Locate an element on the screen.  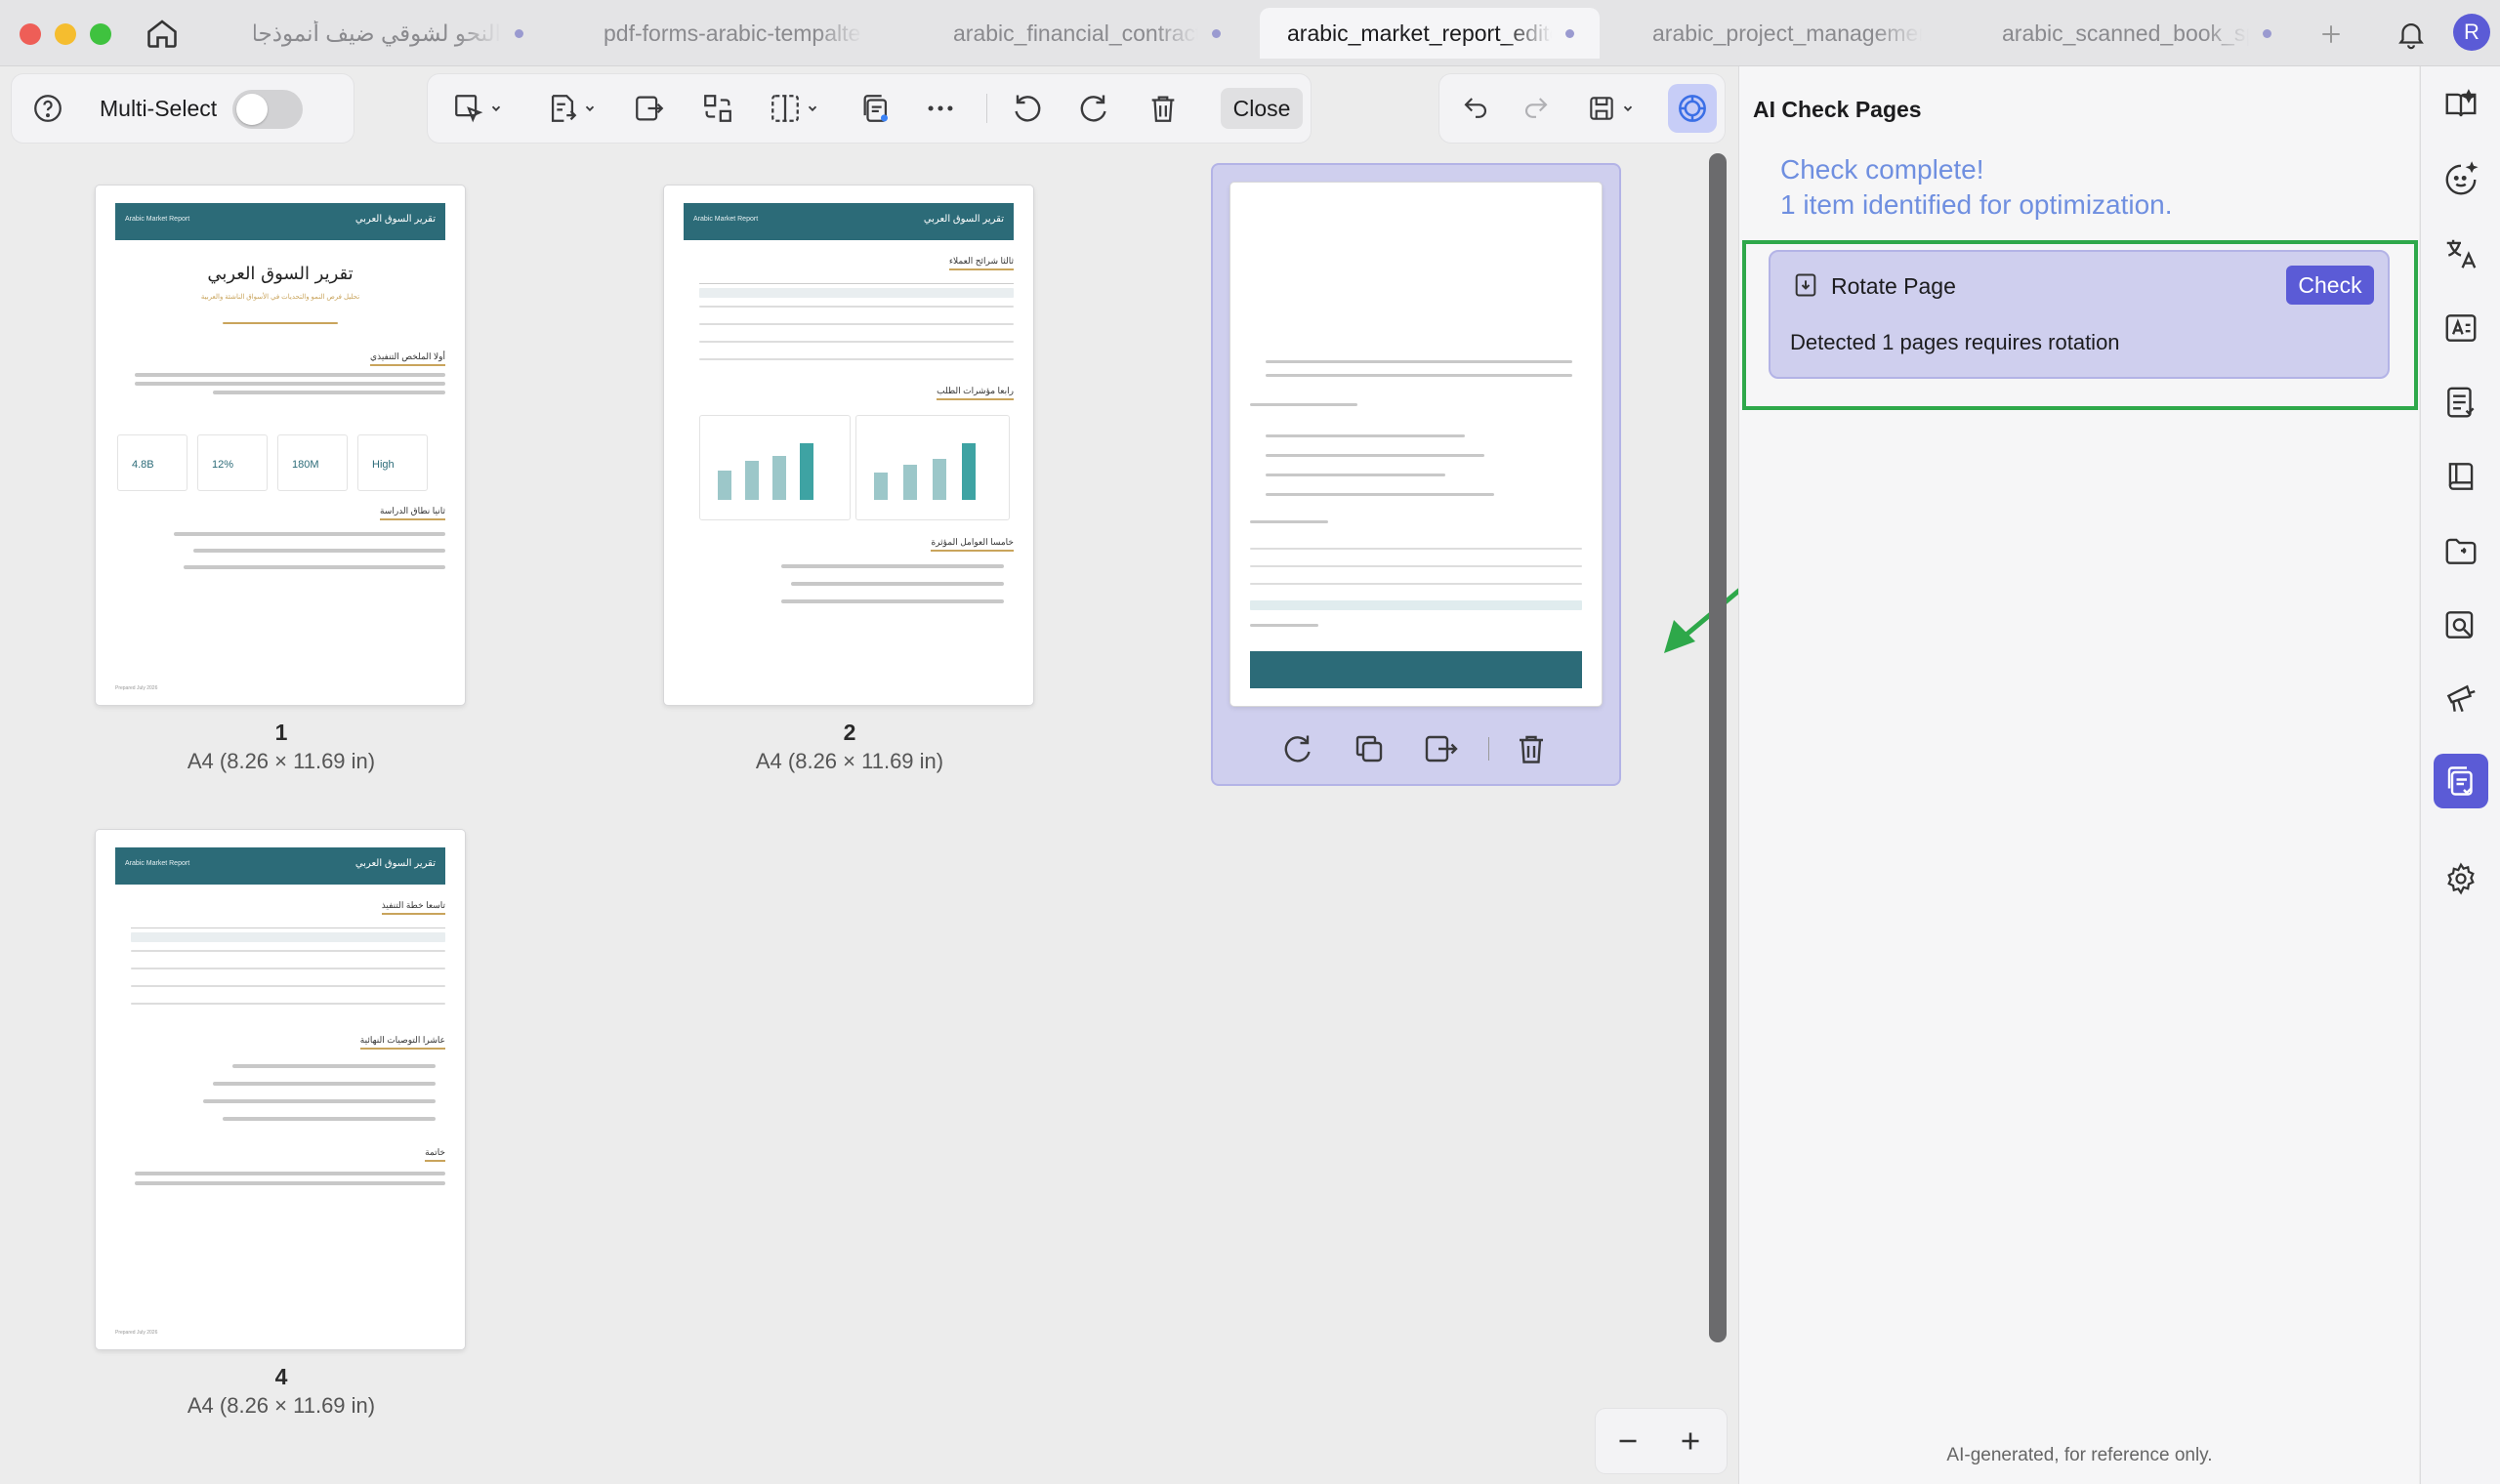
undo-button is located at coordinates (1475, 109).